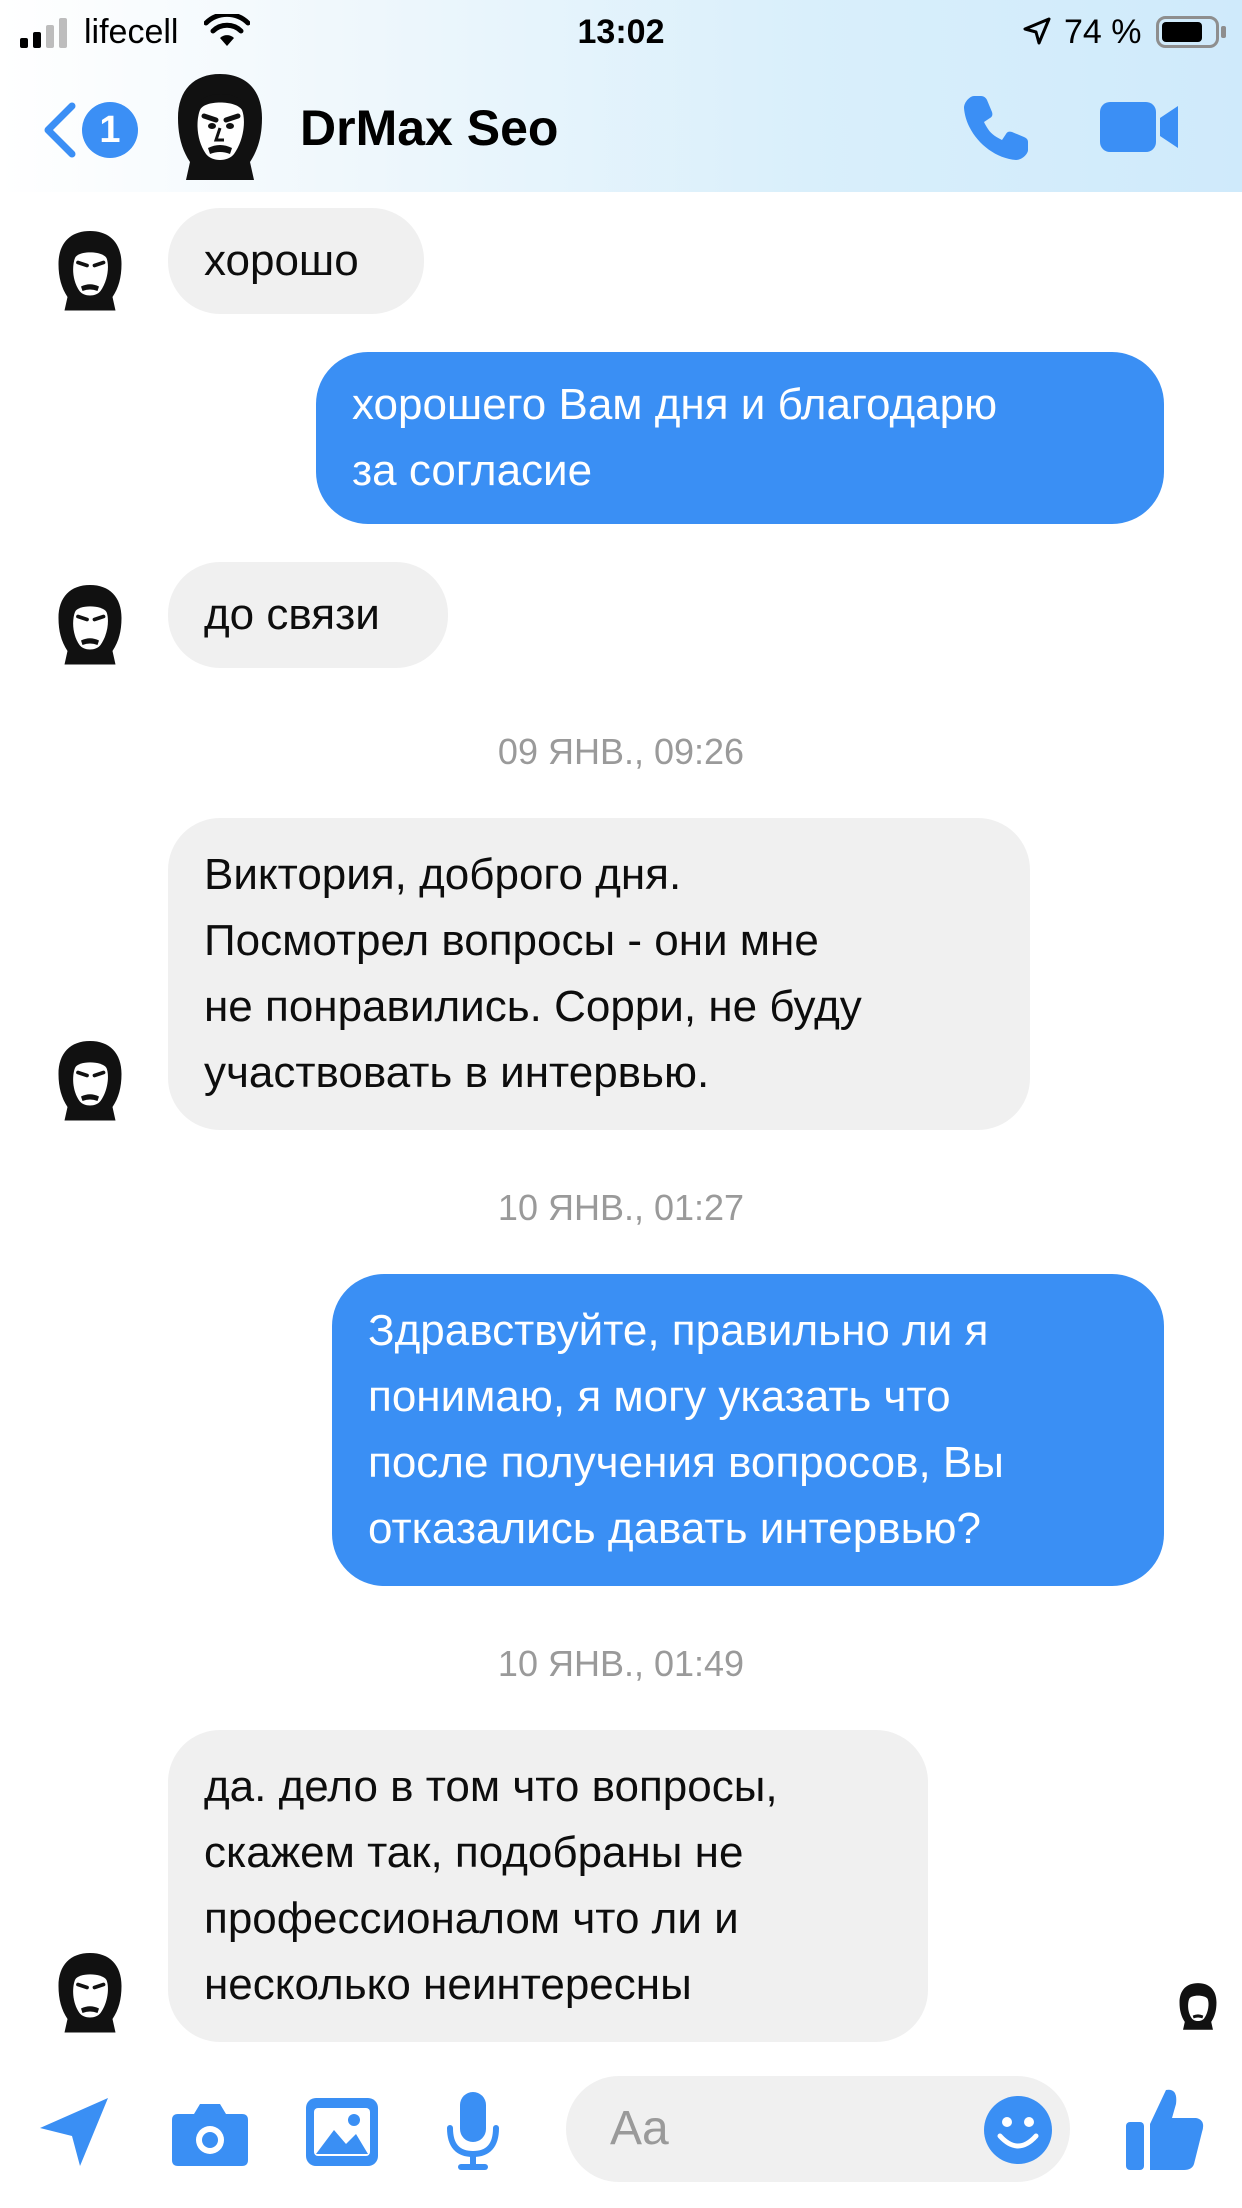 This screenshot has width=1242, height=2208. I want to click on timestamp: 09 ЯНВ., 09:26, so click(621, 751).